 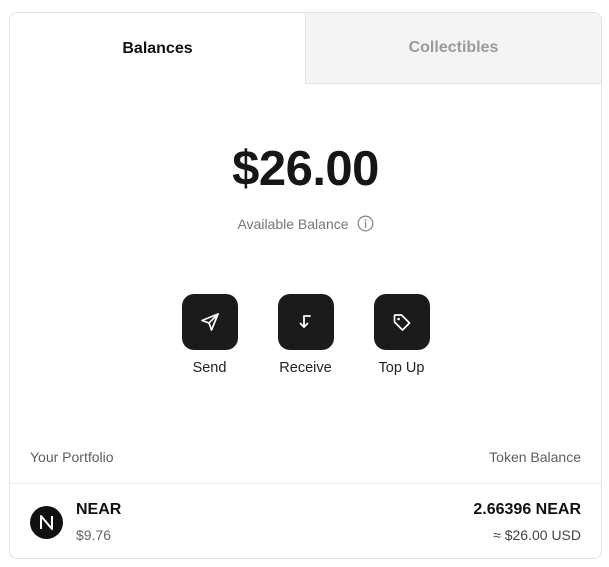 I want to click on action-buttons: Send Receive Top Up, so click(x=305, y=335).